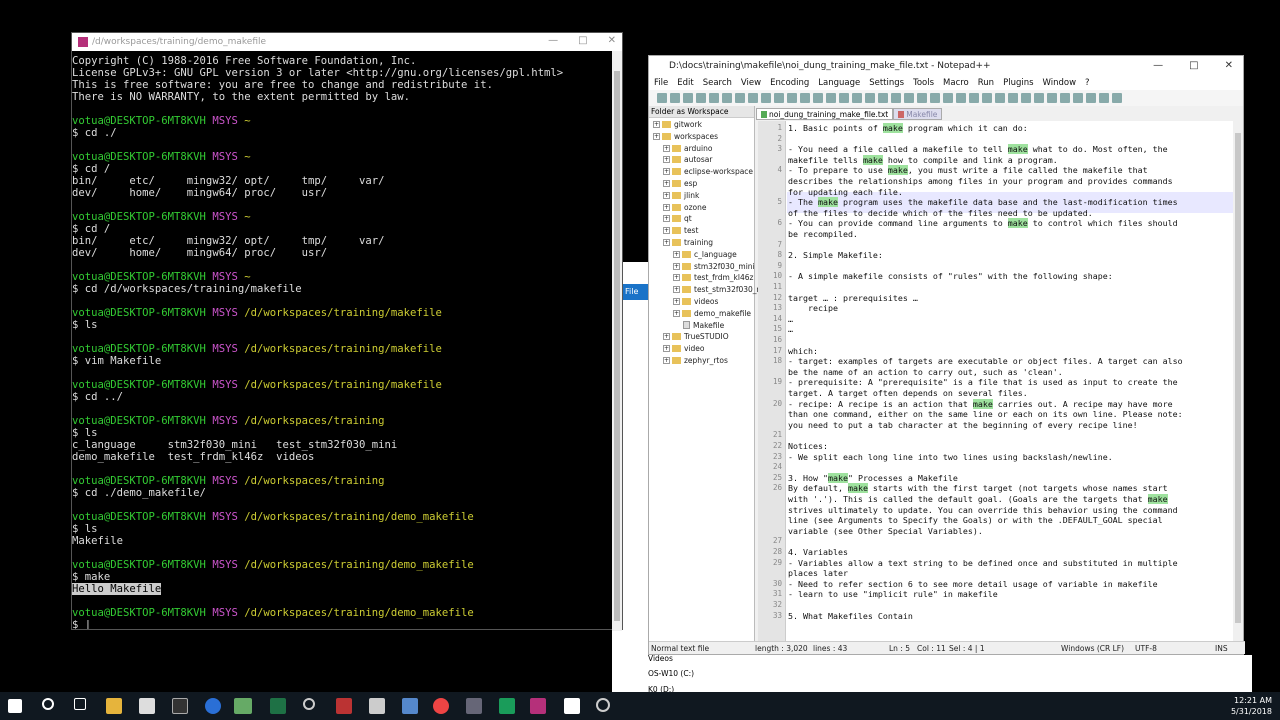 This screenshot has width=1280, height=720. I want to click on explorer-item: Videos, so click(660, 658).